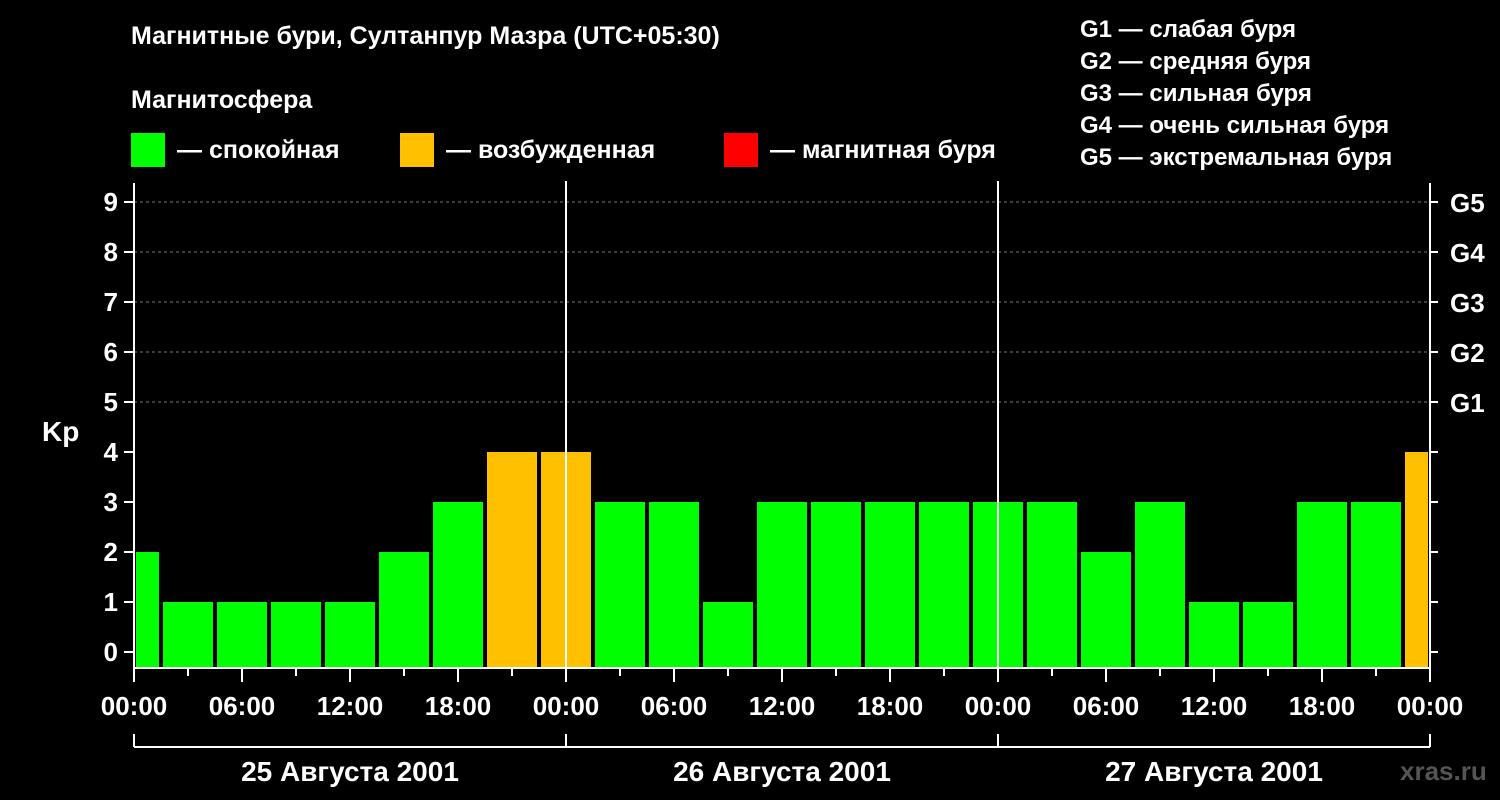 The height and width of the screenshot is (800, 1500). I want to click on y-tick-label-2: 2, so click(111, 552).